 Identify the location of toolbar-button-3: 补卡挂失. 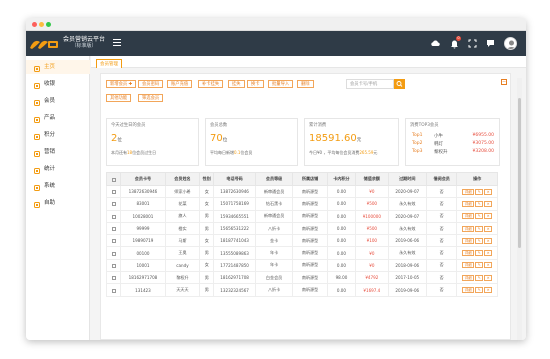
(211, 84).